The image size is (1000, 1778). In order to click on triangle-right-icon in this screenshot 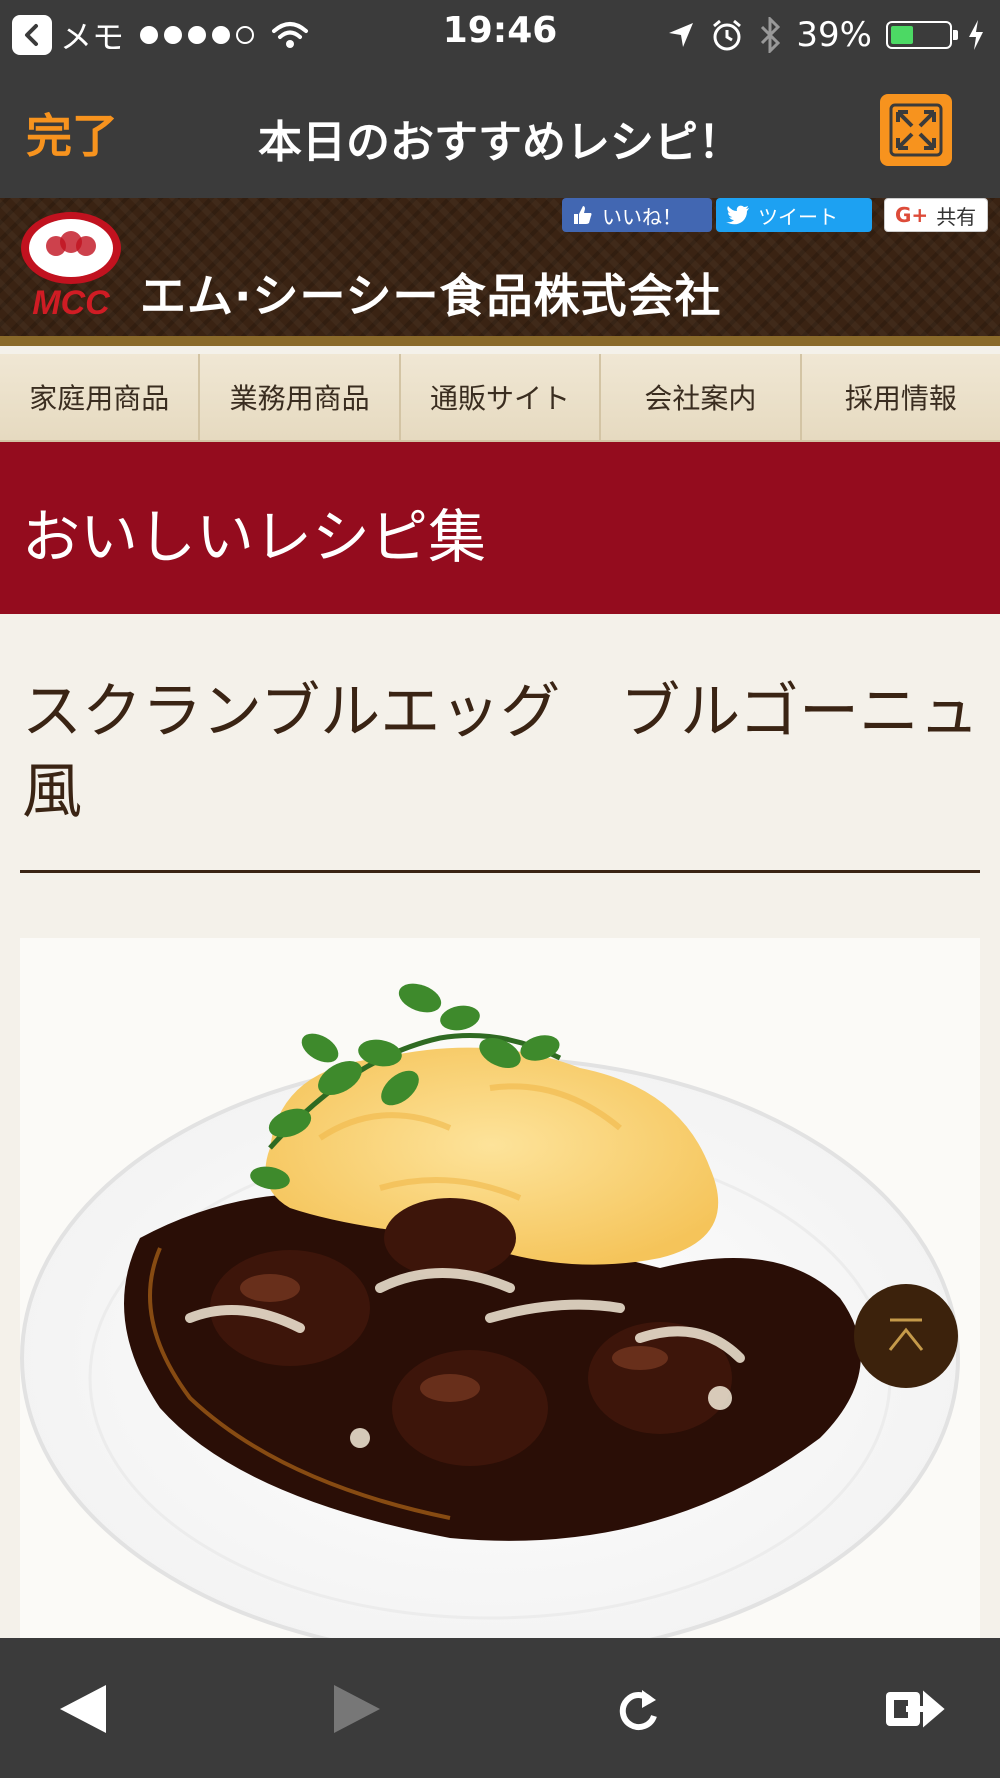, I will do `click(357, 1709)`.